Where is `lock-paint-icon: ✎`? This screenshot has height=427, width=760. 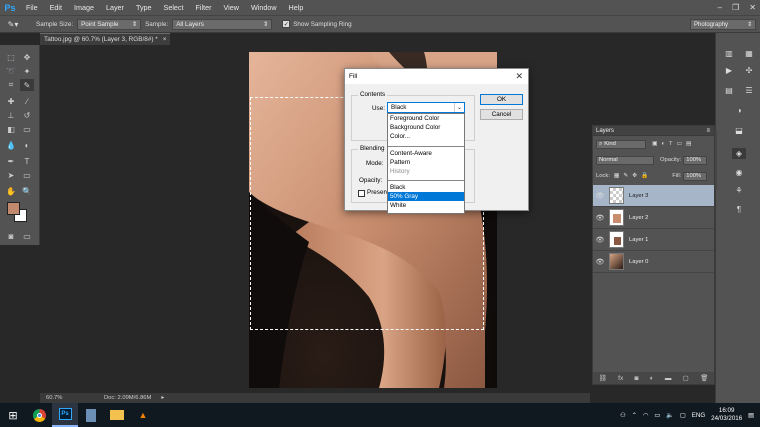 lock-paint-icon: ✎ is located at coordinates (625, 176).